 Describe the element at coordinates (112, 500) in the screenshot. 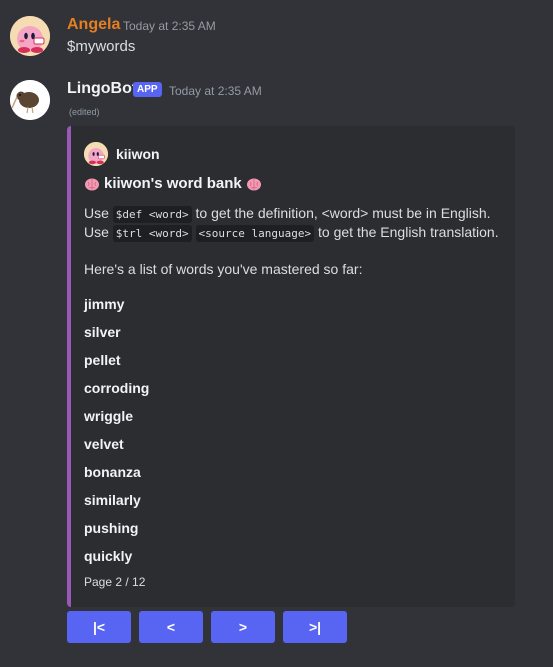

I see `word-item: similarly` at that location.